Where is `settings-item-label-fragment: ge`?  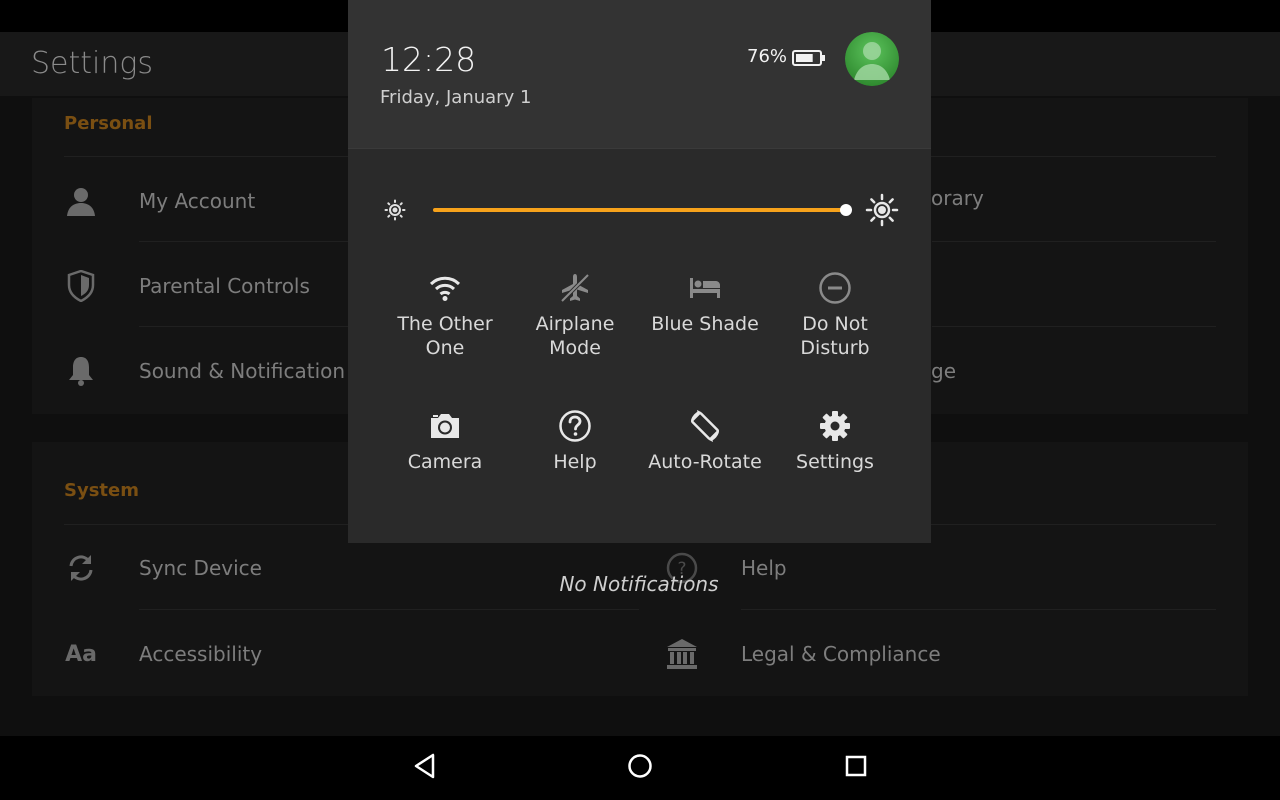
settings-item-label-fragment: ge is located at coordinates (943, 371).